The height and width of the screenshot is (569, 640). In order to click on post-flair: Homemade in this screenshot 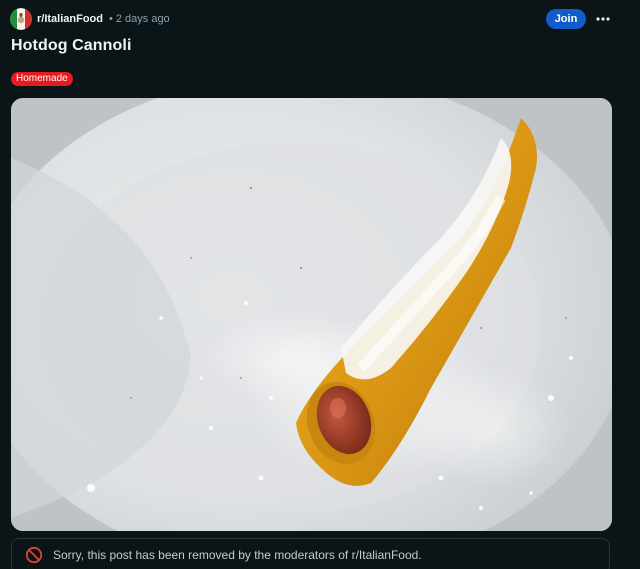, I will do `click(42, 79)`.